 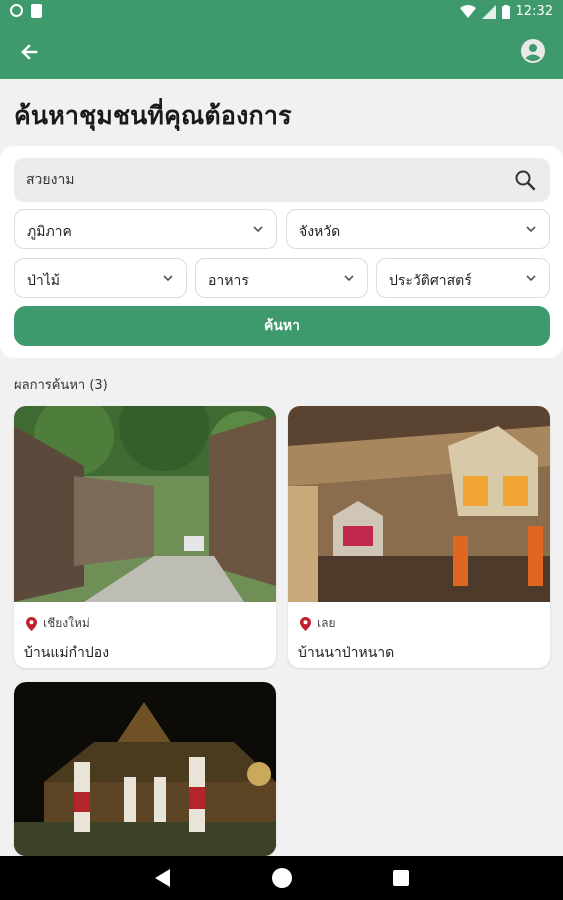 I want to click on result-card, so click(x=145, y=769).